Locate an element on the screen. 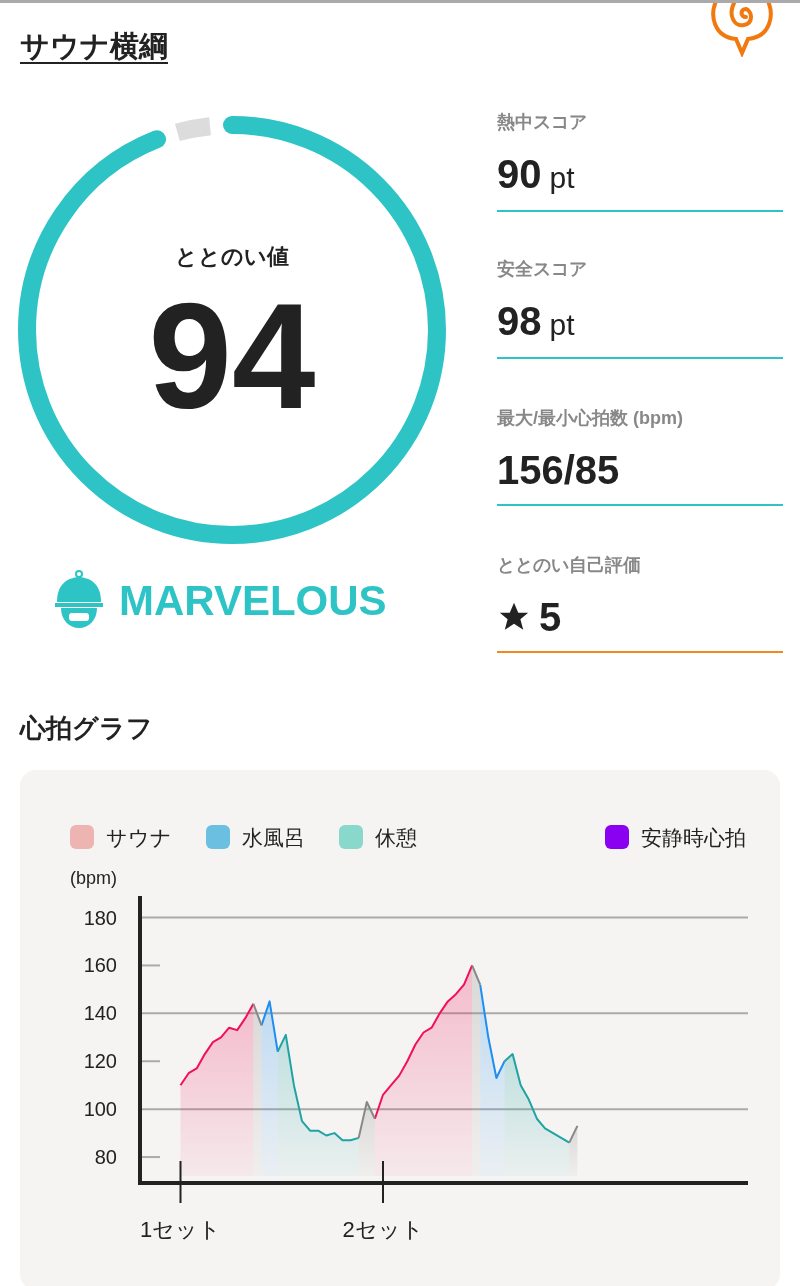 The height and width of the screenshot is (1286, 800). ring-track is located at coordinates (193, 128).